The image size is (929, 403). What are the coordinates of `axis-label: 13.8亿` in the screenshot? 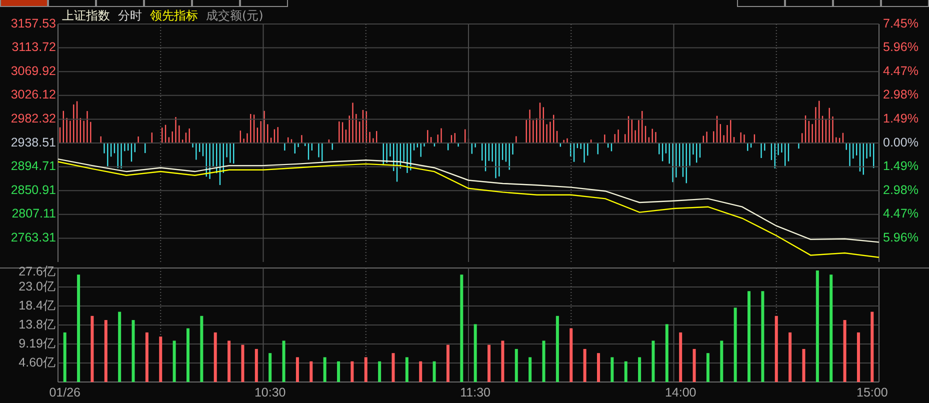 It's located at (37, 324).